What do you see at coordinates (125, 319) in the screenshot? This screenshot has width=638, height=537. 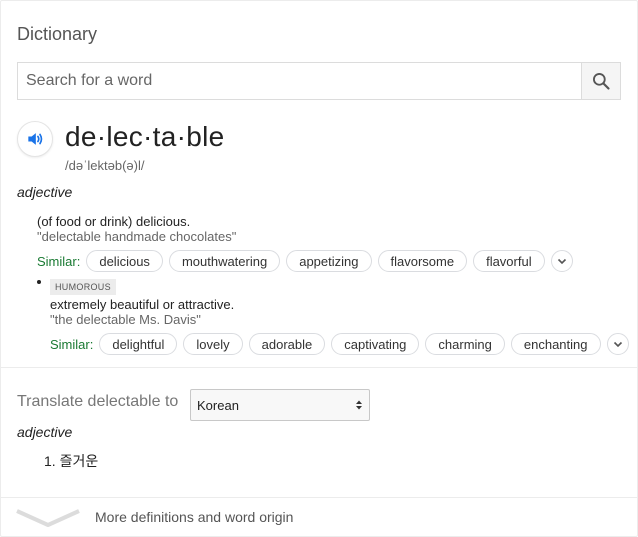 I see `sense-2-example: "the delectable Ms. Davis"` at bounding box center [125, 319].